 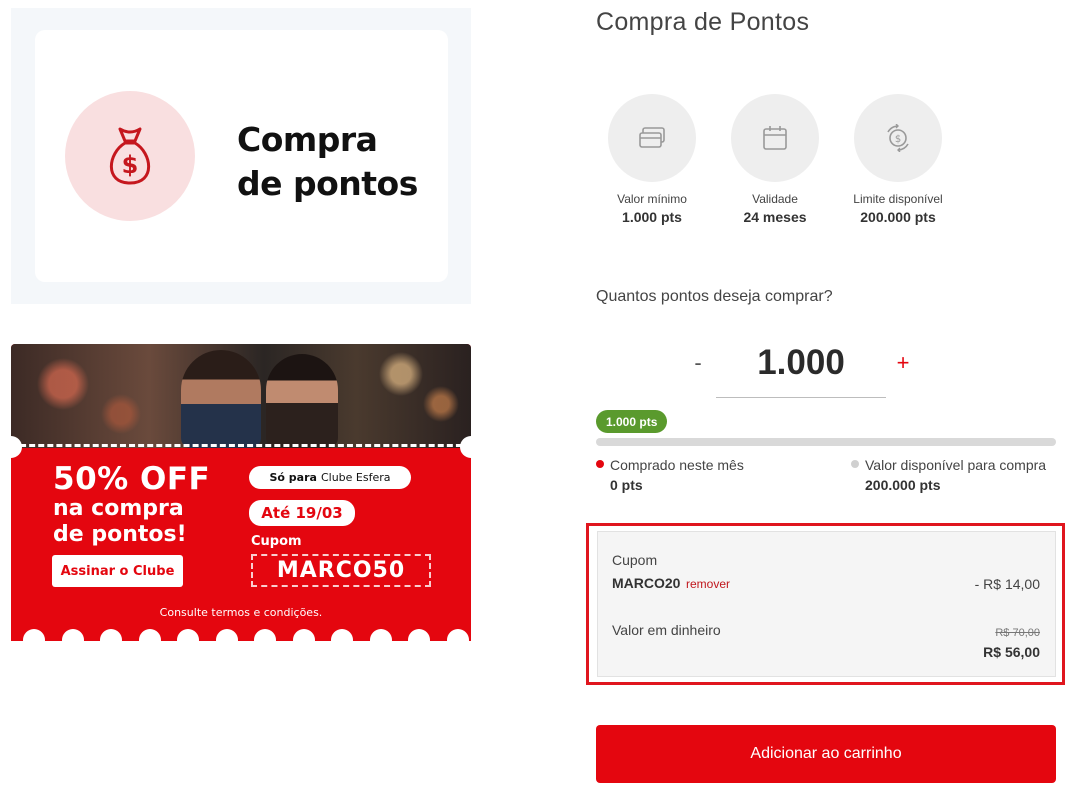 What do you see at coordinates (652, 217) in the screenshot?
I see `info-value: 1.000 pts` at bounding box center [652, 217].